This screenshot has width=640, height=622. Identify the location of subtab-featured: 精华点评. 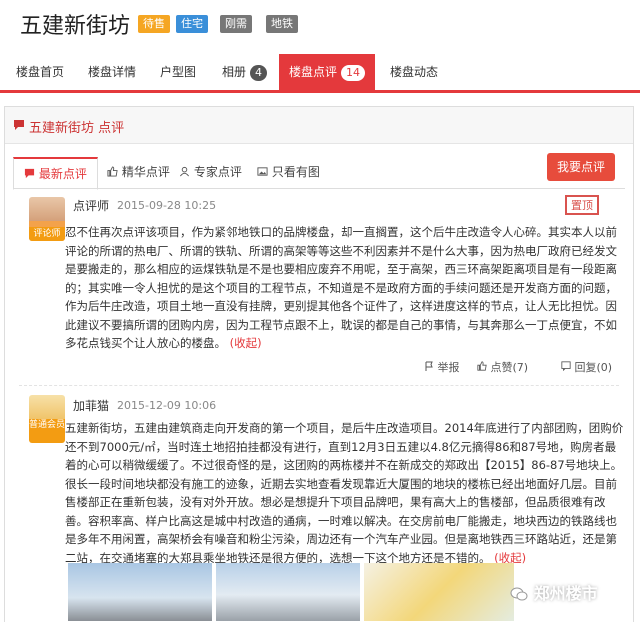
(138, 172).